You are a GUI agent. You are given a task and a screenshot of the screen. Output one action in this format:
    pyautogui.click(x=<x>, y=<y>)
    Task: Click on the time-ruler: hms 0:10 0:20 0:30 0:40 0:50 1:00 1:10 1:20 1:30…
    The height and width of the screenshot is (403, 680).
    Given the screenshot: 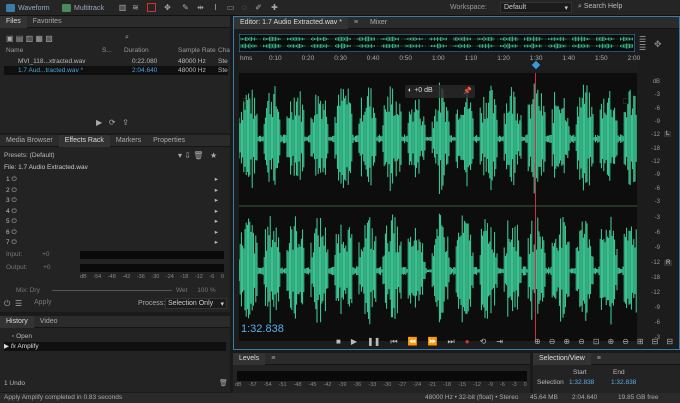 What is the action you would take?
    pyautogui.click(x=439, y=63)
    